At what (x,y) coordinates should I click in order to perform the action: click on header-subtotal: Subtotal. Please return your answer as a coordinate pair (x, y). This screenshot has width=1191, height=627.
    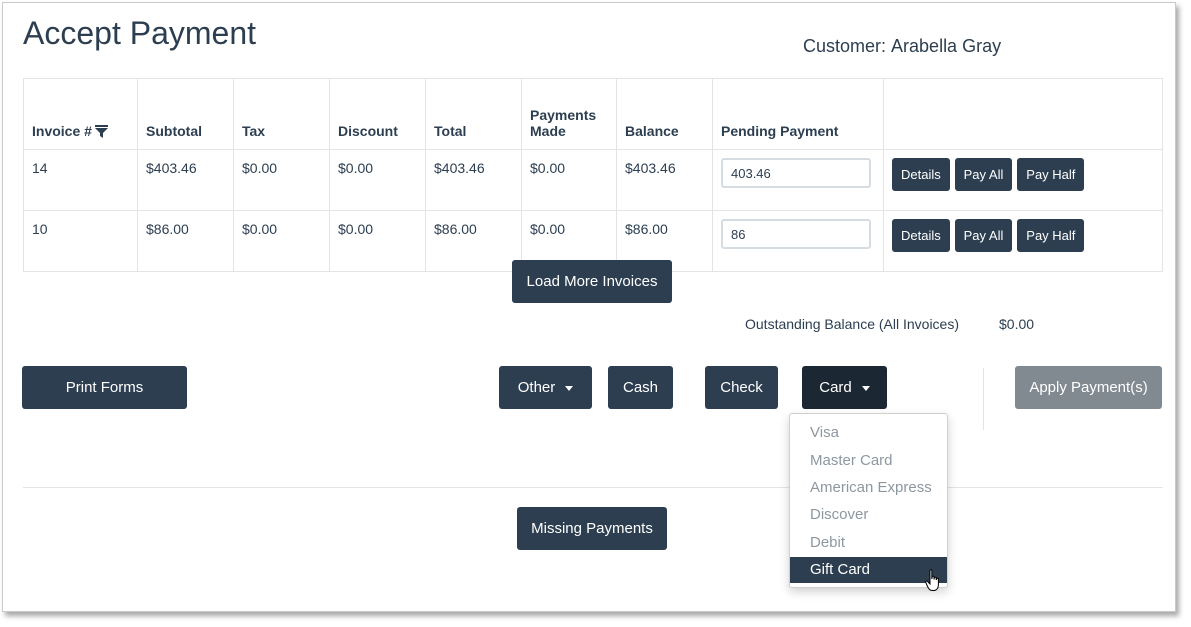
    Looking at the image, I should click on (185, 114).